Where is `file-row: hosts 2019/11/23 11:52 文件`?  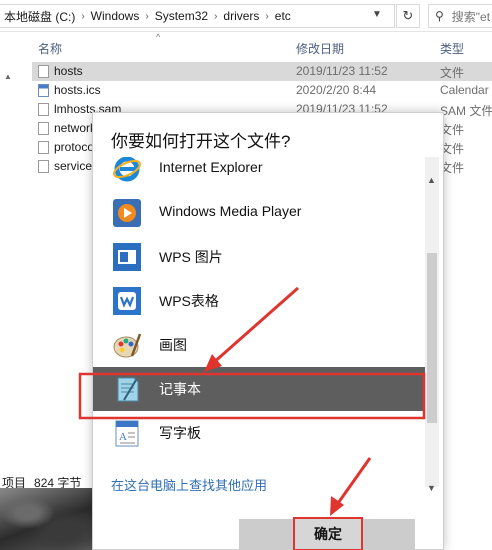
file-row: hosts 2019/11/23 11:52 文件 is located at coordinates (262, 71).